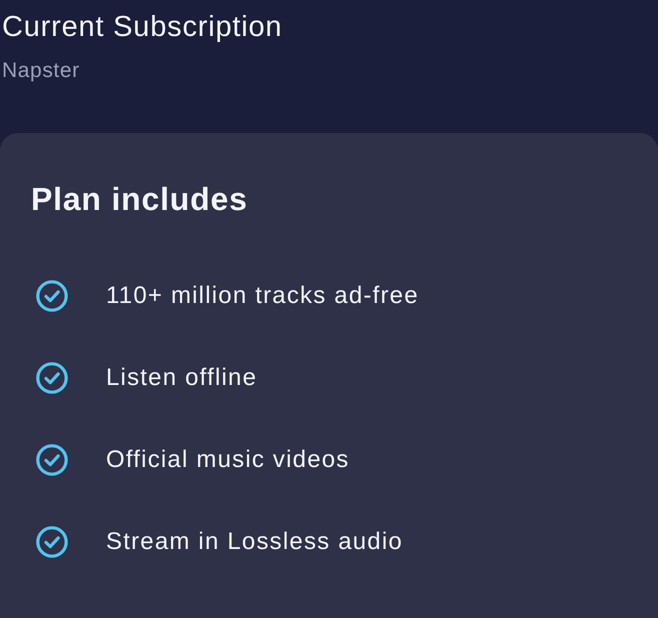  Describe the element at coordinates (254, 542) in the screenshot. I see `feature-text: Stream in Lossless audio` at that location.